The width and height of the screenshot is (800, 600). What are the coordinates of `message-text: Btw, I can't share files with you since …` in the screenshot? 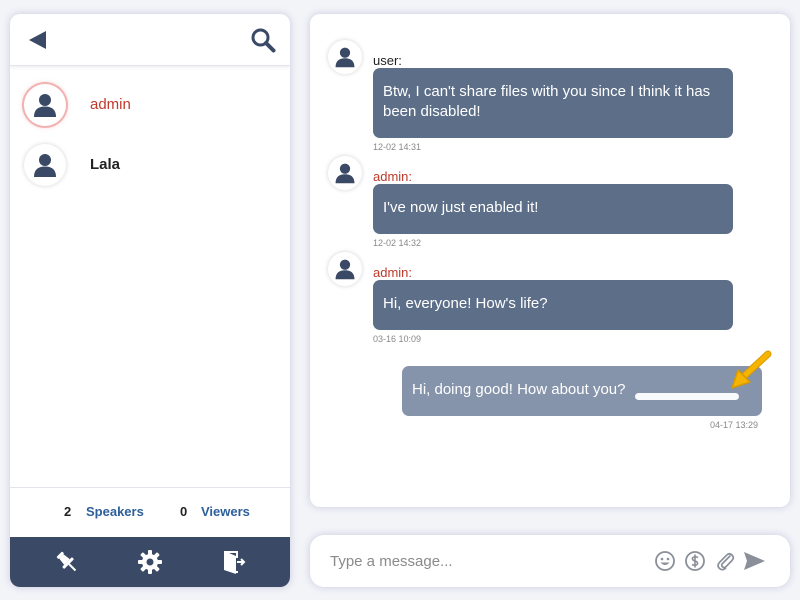 It's located at (547, 91).